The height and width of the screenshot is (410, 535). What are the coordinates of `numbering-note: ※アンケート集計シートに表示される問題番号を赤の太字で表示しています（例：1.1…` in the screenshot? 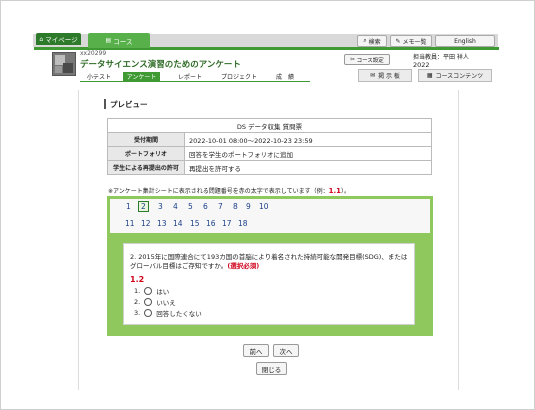 It's located at (229, 190).